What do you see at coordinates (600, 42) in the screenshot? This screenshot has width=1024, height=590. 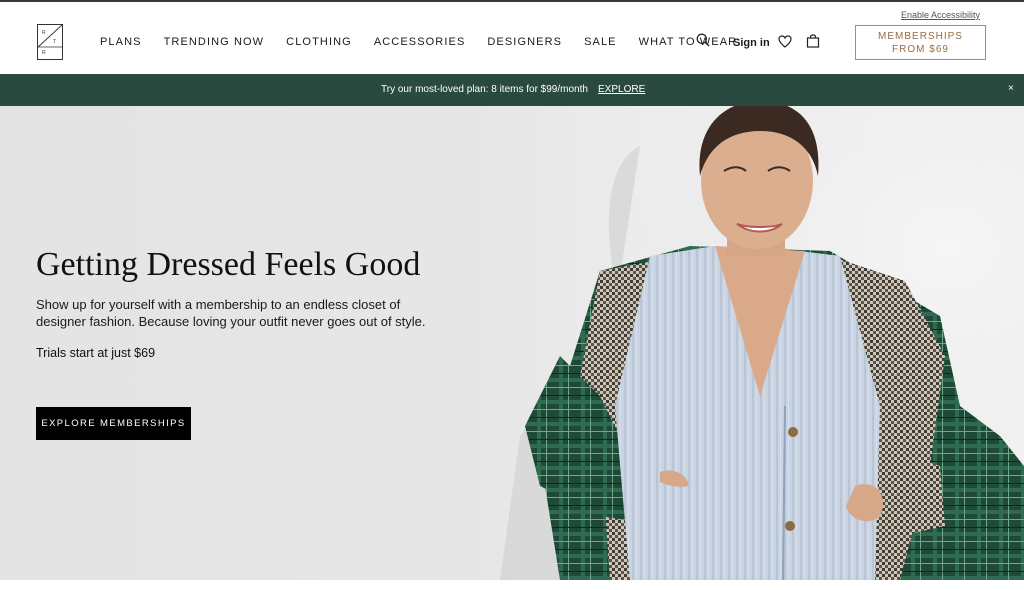 I see `nav-sale: SALE` at bounding box center [600, 42].